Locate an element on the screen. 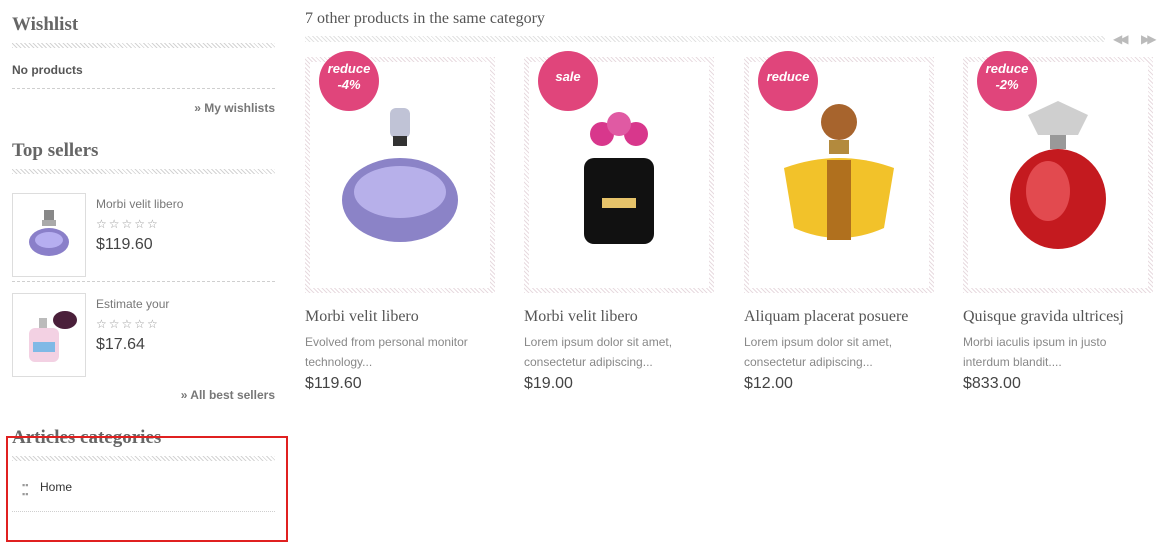  highlight-box is located at coordinates (147, 489).